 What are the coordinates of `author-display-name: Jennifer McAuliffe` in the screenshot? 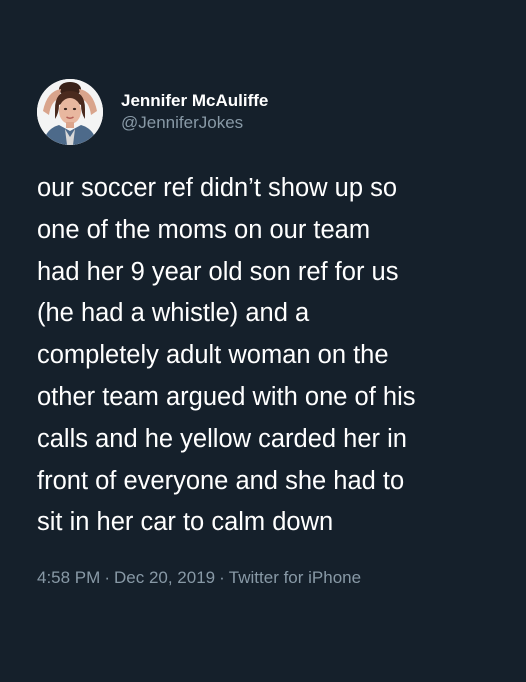 It's located at (194, 101).